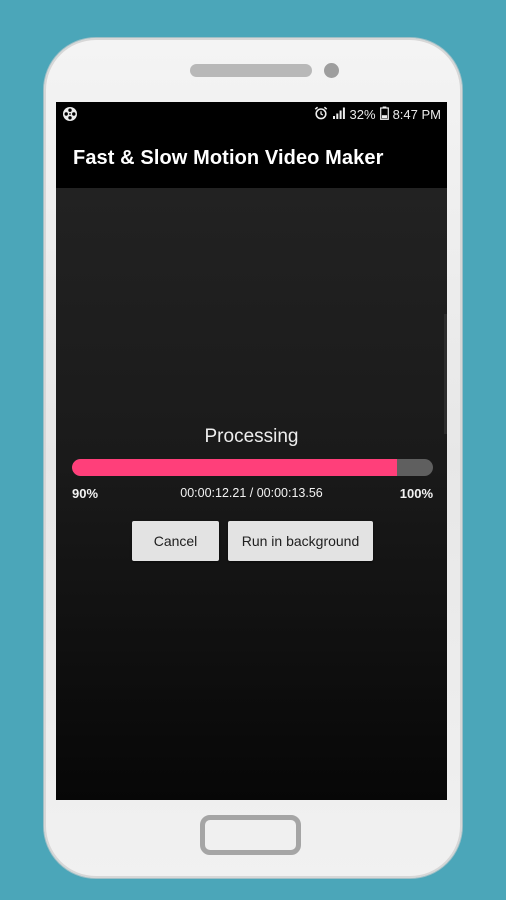 Image resolution: width=506 pixels, height=900 pixels. Describe the element at coordinates (70, 114) in the screenshot. I see `film-reel-icon` at that location.